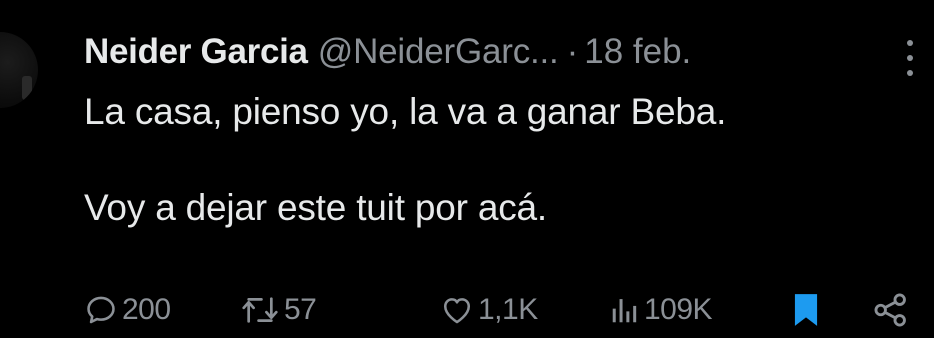 The image size is (934, 338). Describe the element at coordinates (678, 309) in the screenshot. I see `views-count: 109K` at that location.